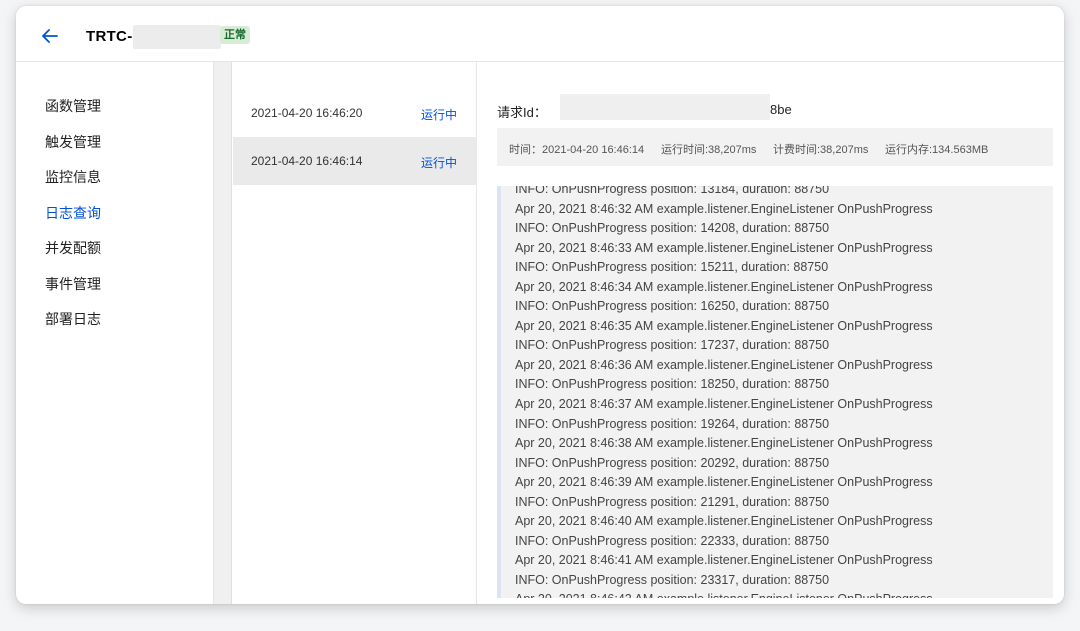 Image resolution: width=1080 pixels, height=631 pixels. Describe the element at coordinates (307, 161) in the screenshot. I see `request-time: 2021-04-20 16:46:14` at that location.